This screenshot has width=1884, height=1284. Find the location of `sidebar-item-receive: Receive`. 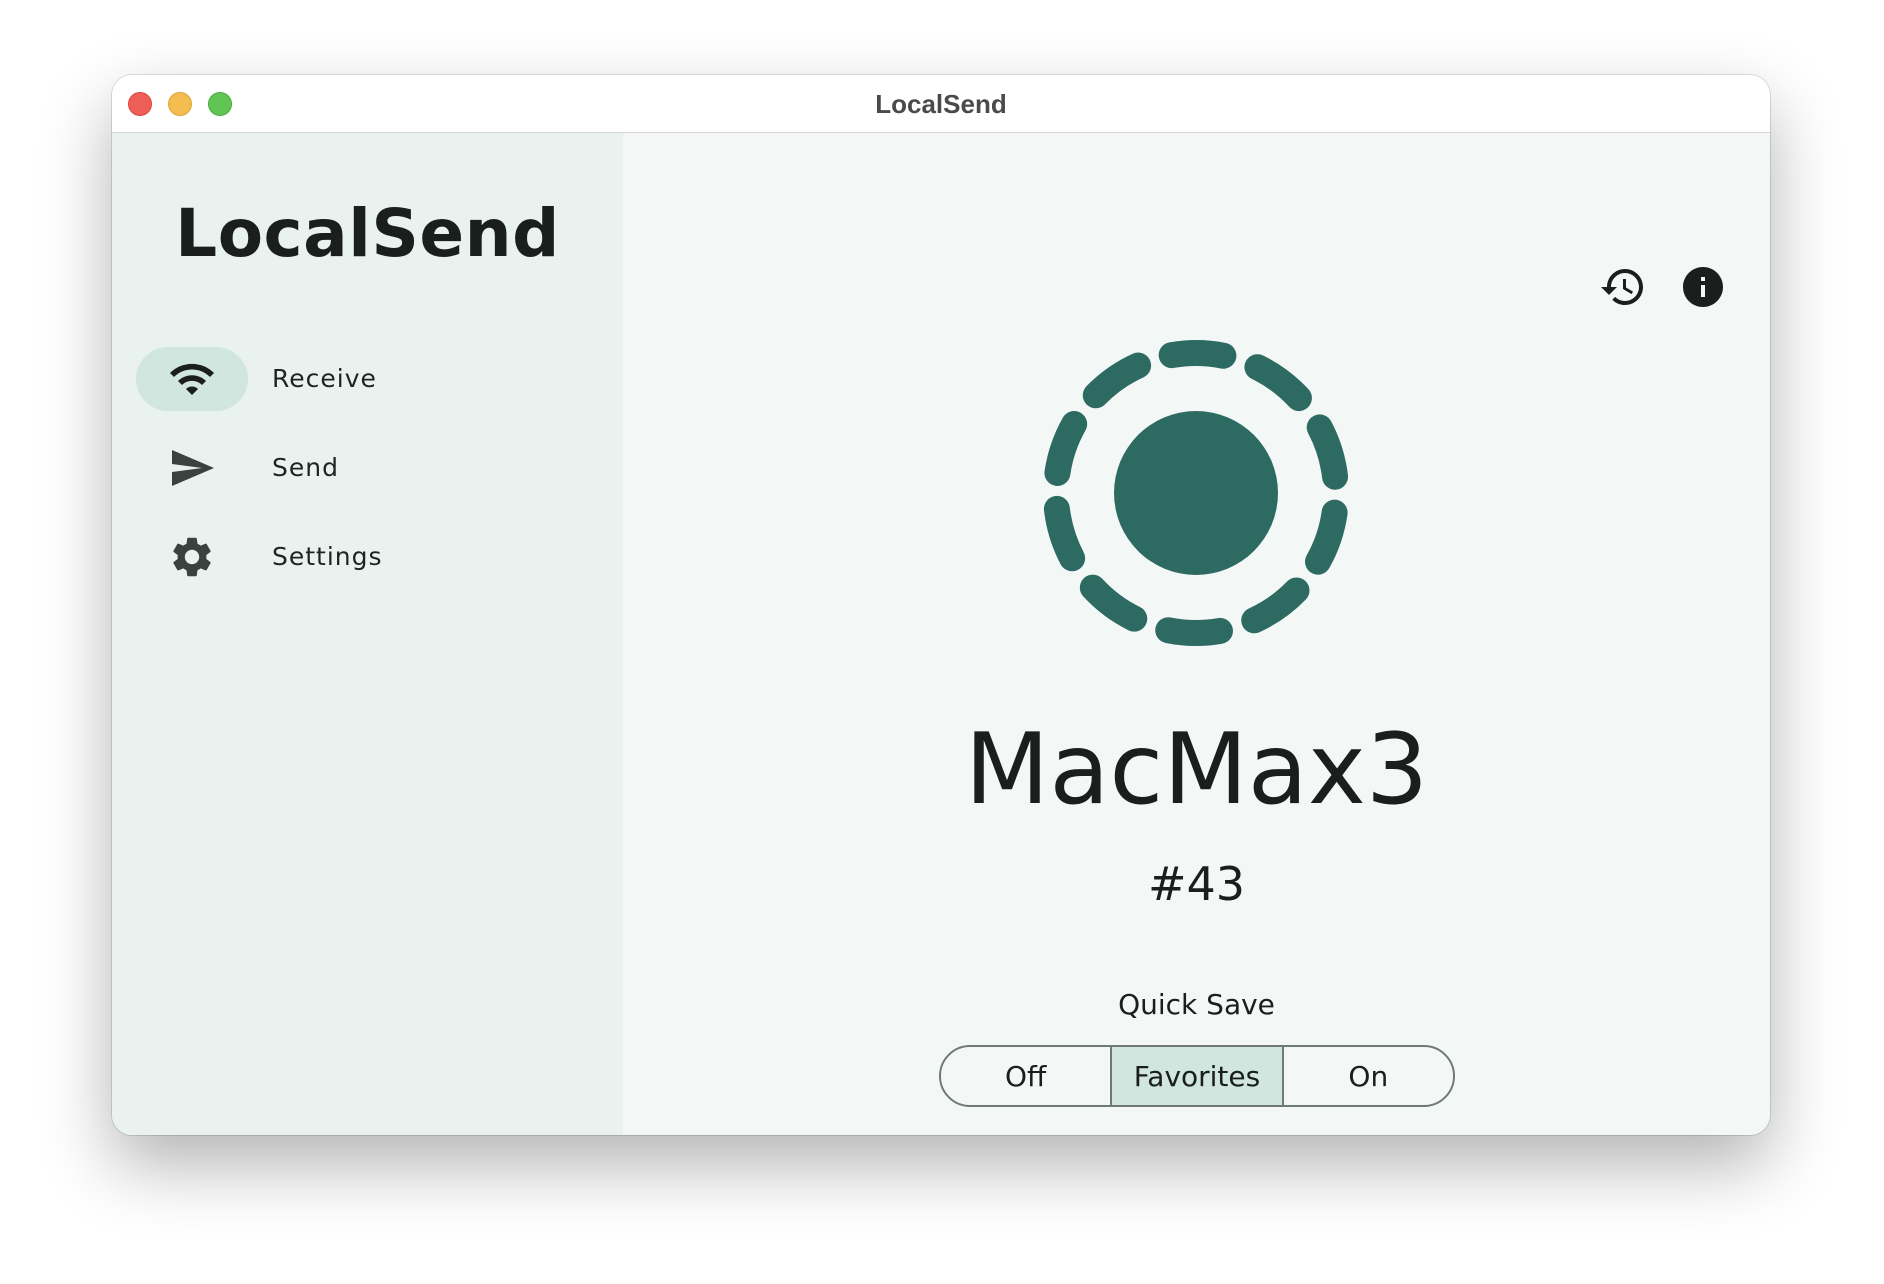

sidebar-item-receive: Receive is located at coordinates (366, 379).